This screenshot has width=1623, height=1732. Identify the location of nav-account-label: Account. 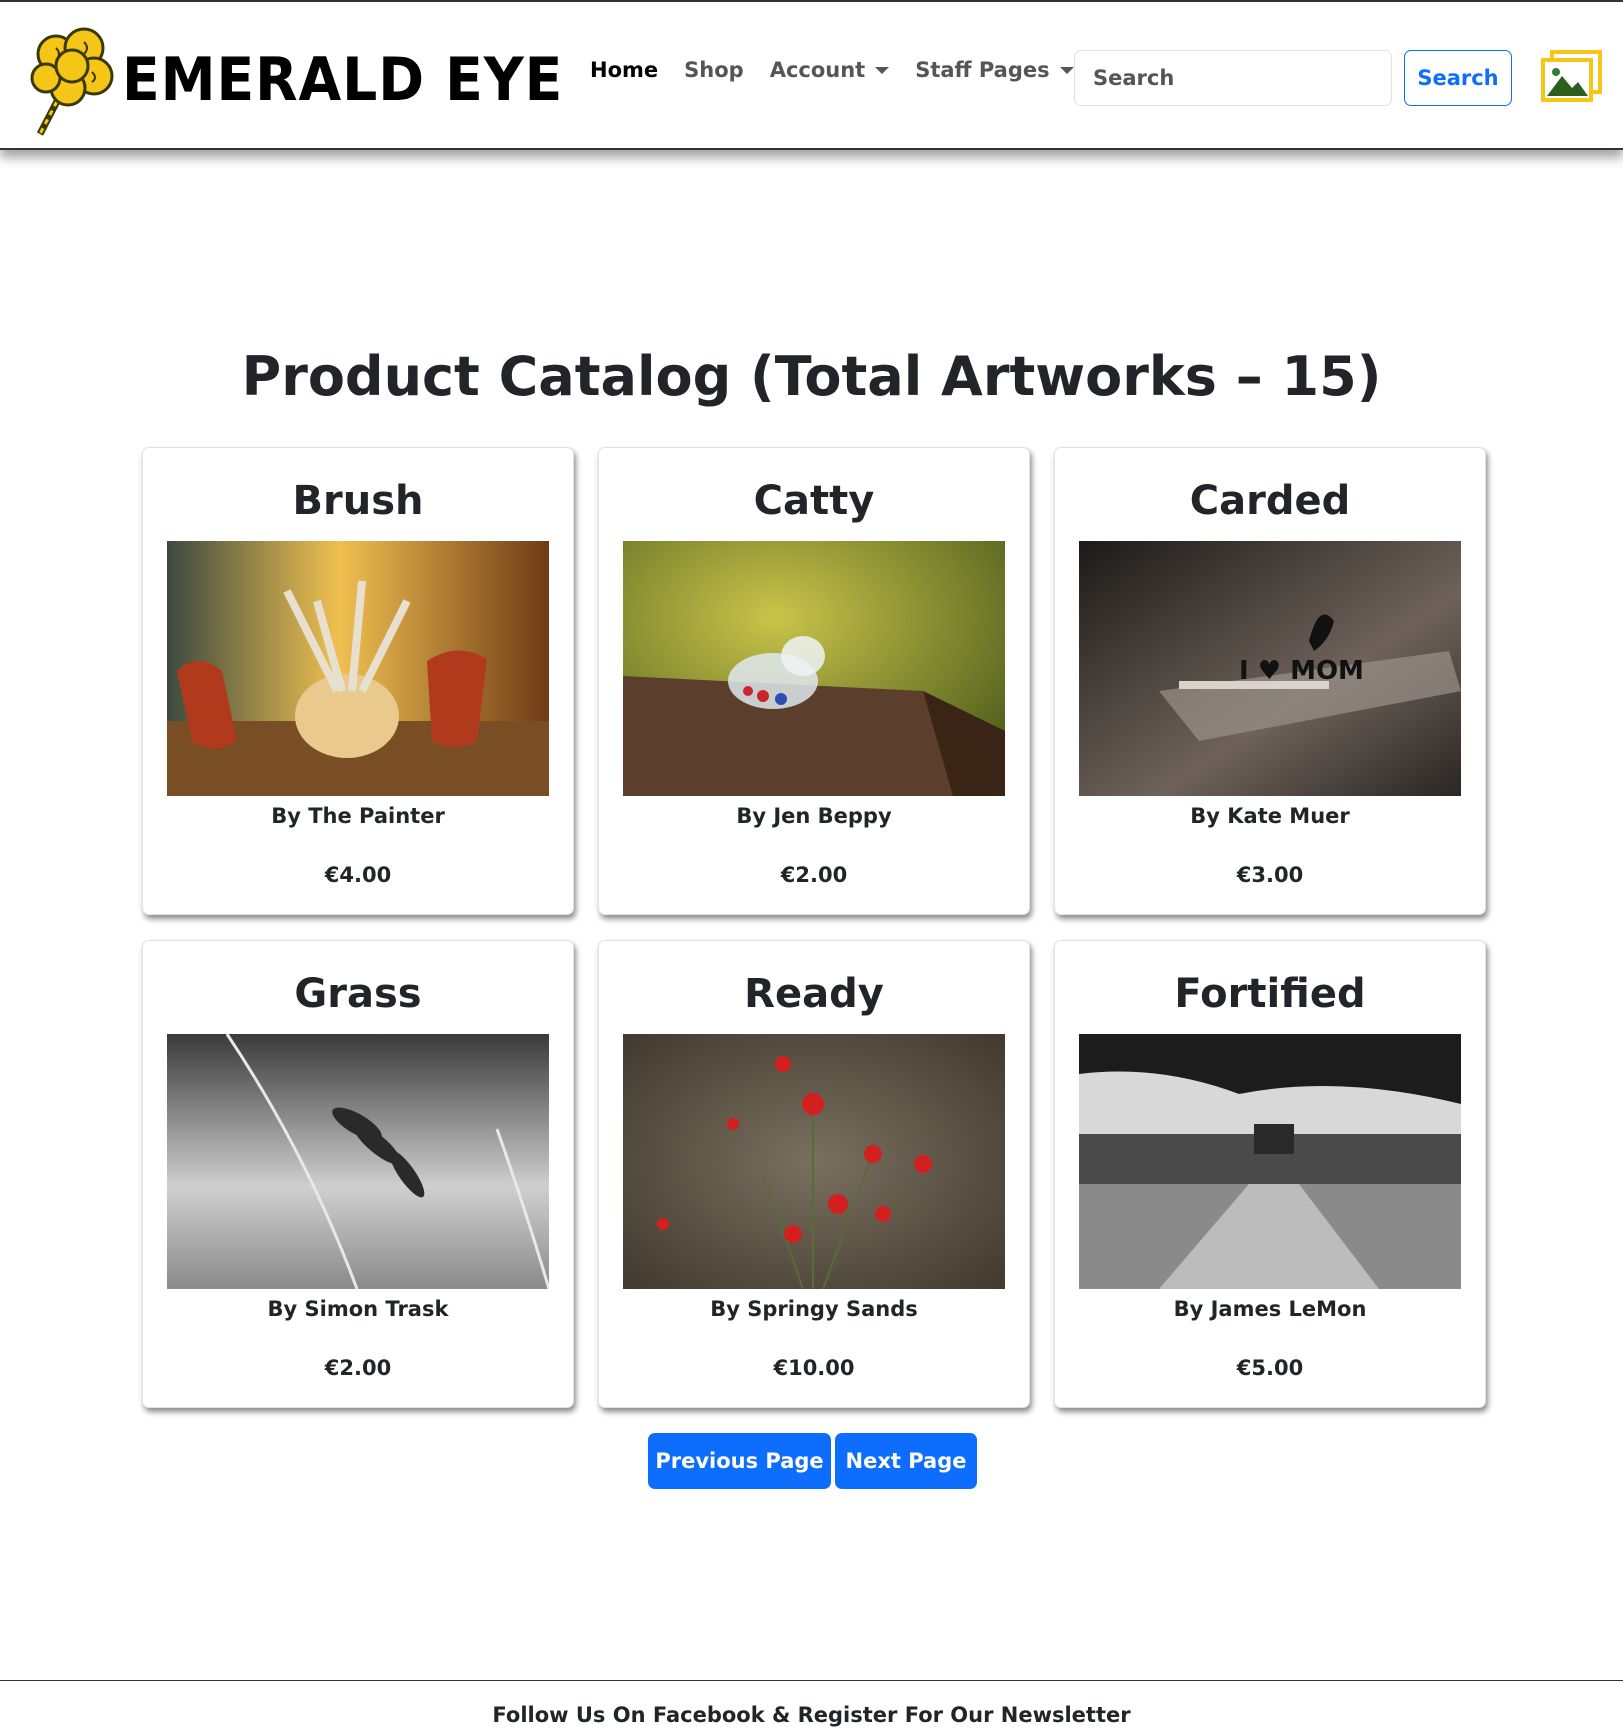
(817, 70).